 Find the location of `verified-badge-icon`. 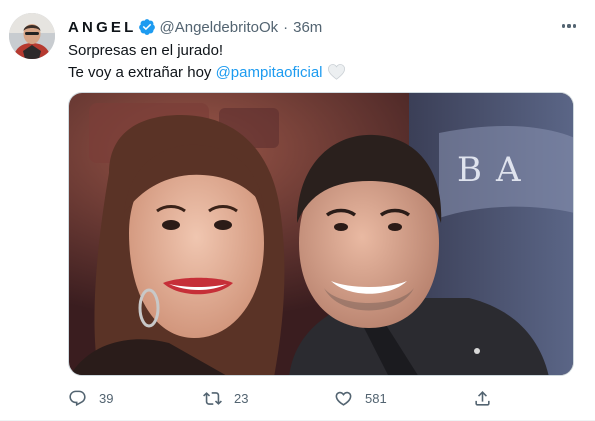

verified-badge-icon is located at coordinates (146, 27).